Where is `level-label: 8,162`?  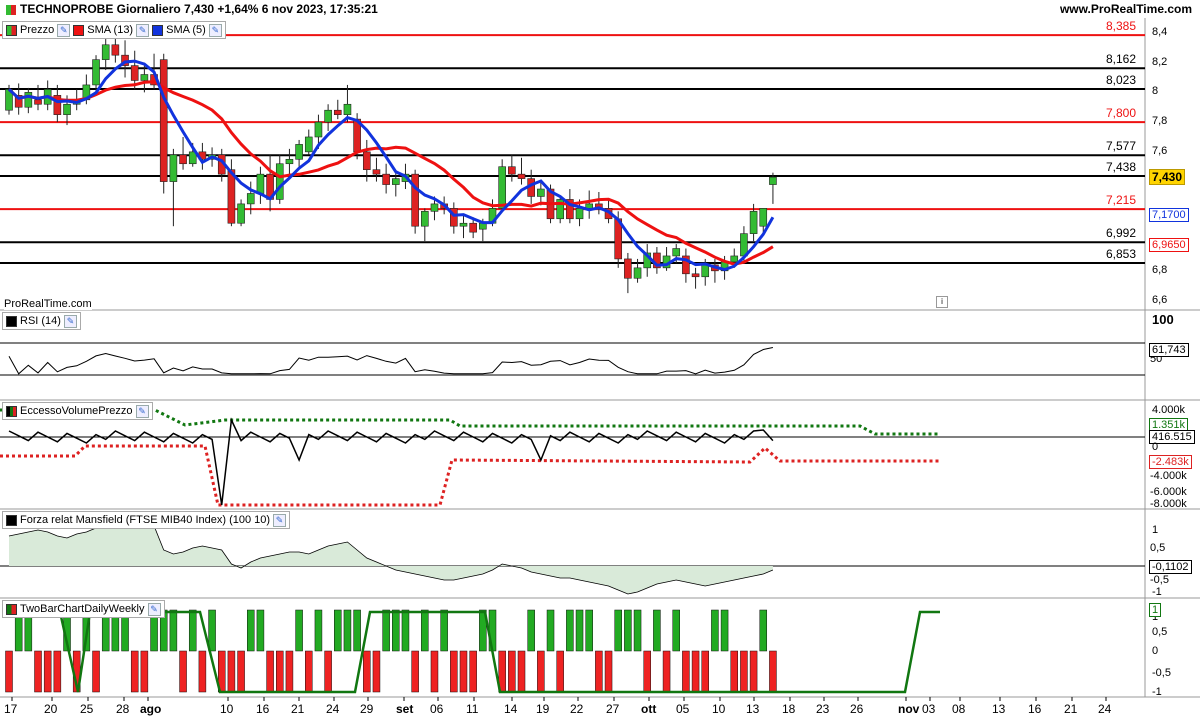
level-label: 8,162 is located at coordinates (1121, 59).